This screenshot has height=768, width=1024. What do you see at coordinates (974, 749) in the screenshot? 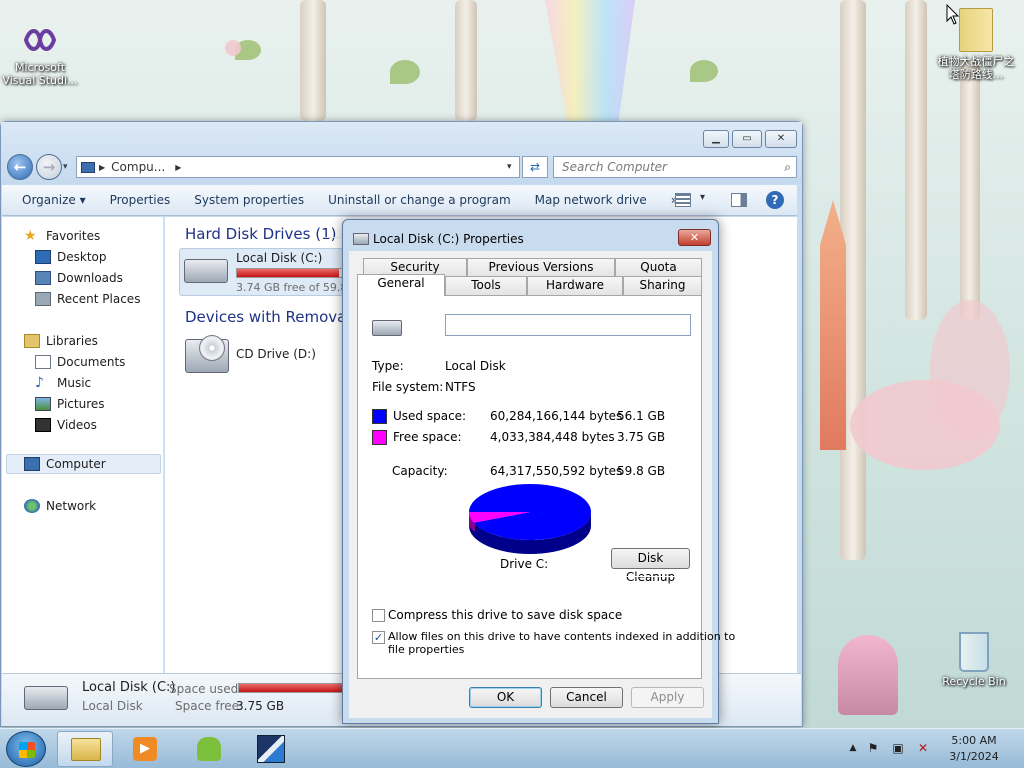
I see `system-clock: 5:00 AM 3/1/2024` at bounding box center [974, 749].